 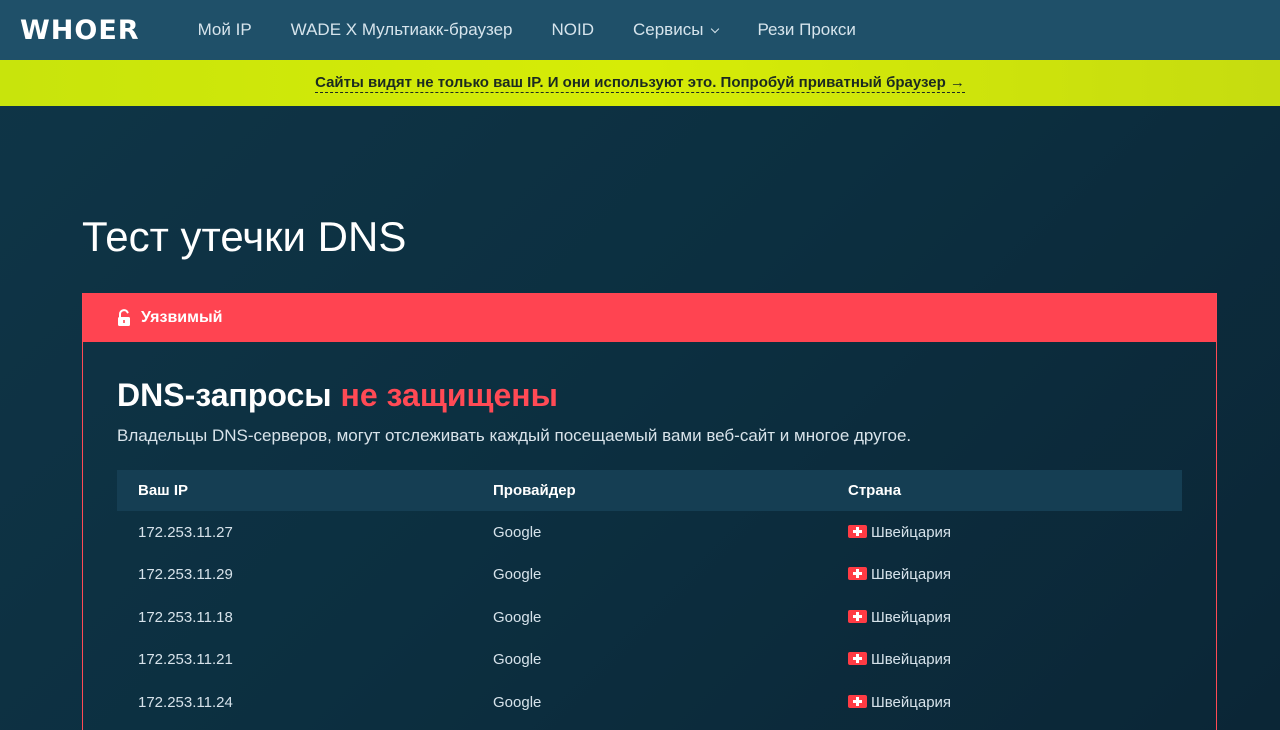 What do you see at coordinates (649, 702) in the screenshot?
I see `table-row: 172.253.11.24 Google Швейцария` at bounding box center [649, 702].